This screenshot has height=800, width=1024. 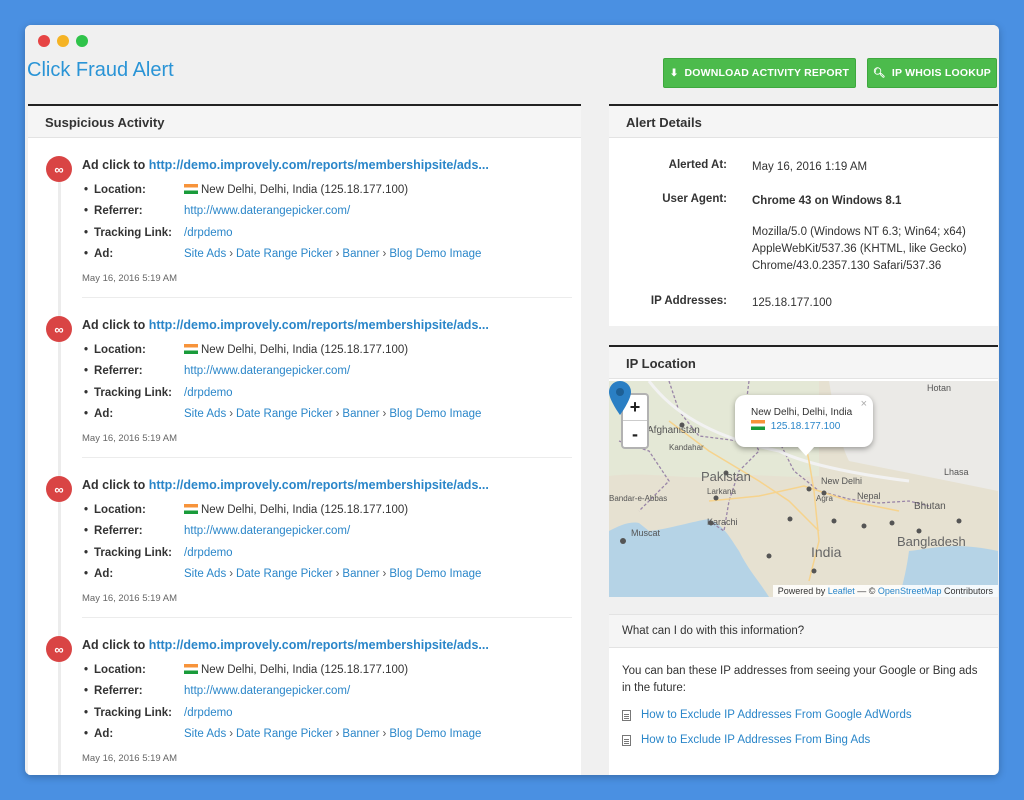 What do you see at coordinates (44, 41) in the screenshot?
I see `close-window-button` at bounding box center [44, 41].